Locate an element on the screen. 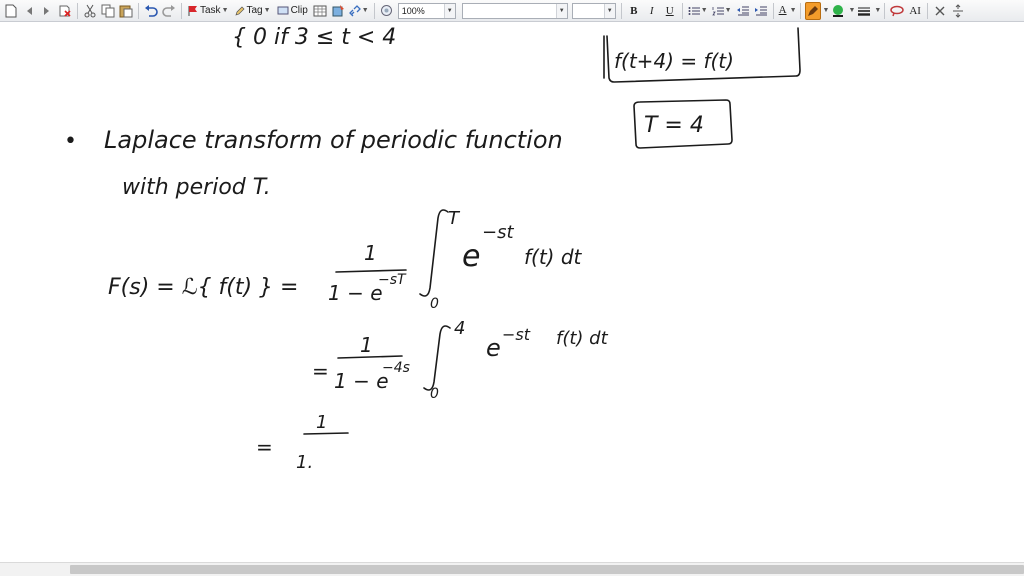 The width and height of the screenshot is (1024, 576). eq2-denominator-exponent: −4s is located at coordinates (396, 368).